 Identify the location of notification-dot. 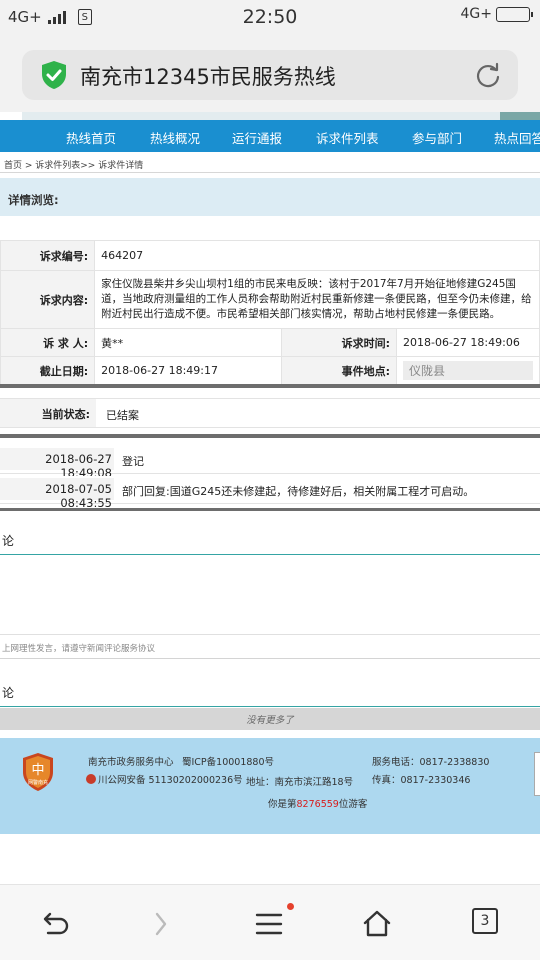
(290, 906).